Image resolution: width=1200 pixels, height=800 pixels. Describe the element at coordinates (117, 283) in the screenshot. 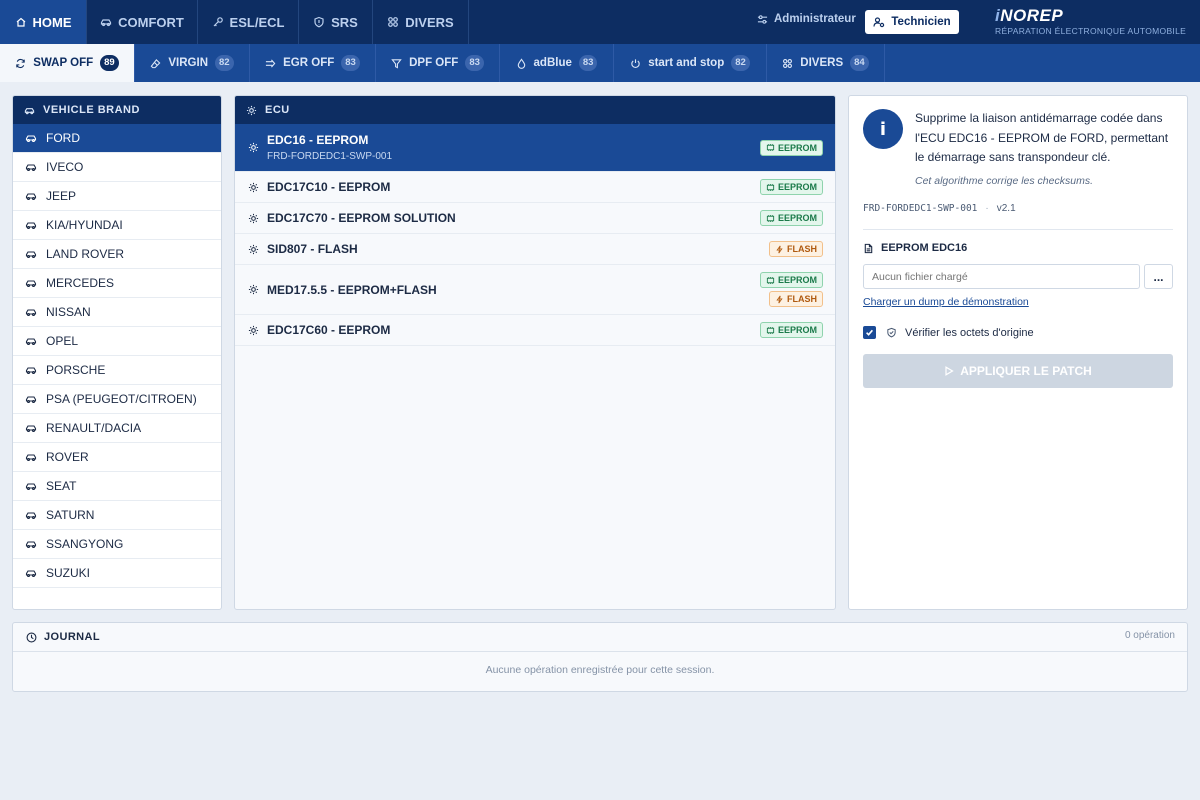

I see `brand-item: MERCEDES` at that location.